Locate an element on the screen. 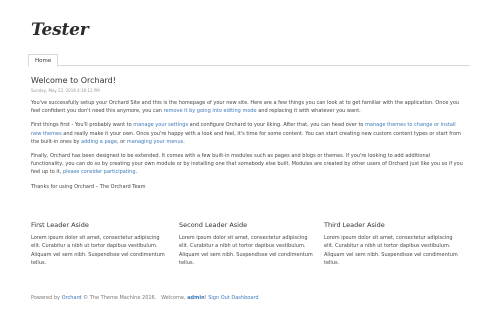  participate-link: please consider participating is located at coordinates (99, 172).